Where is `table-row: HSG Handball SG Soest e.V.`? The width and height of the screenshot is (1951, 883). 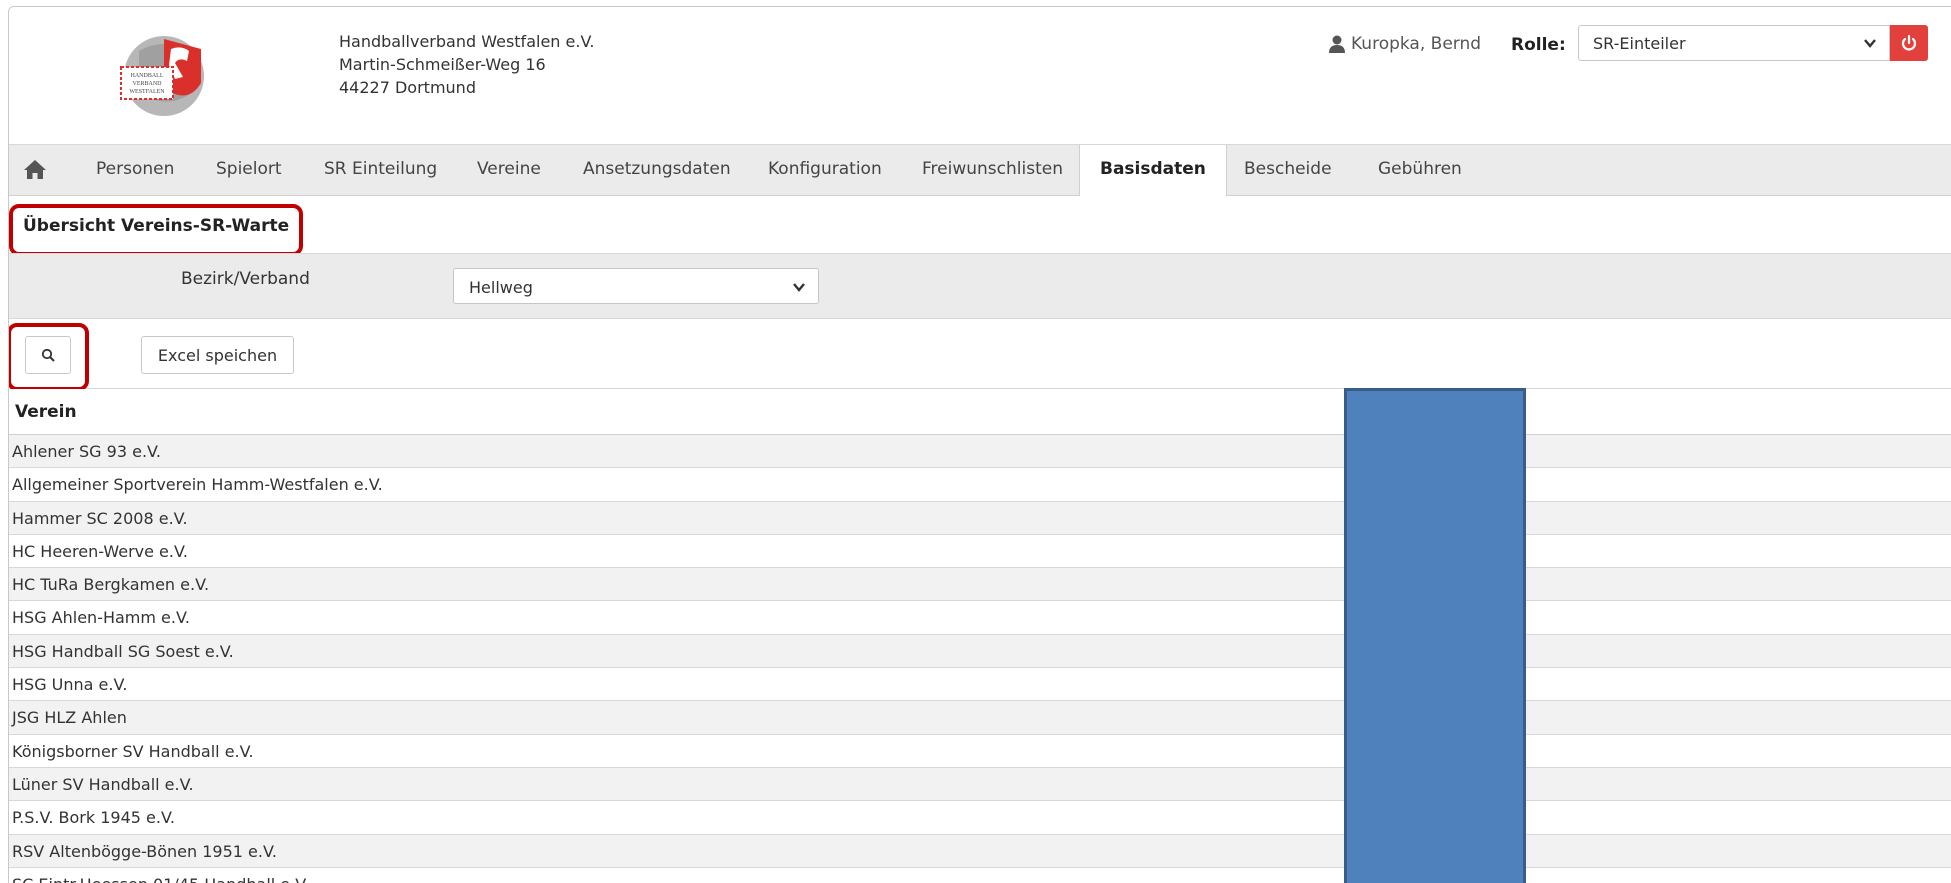 table-row: HSG Handball SG Soest e.V. is located at coordinates (980, 651).